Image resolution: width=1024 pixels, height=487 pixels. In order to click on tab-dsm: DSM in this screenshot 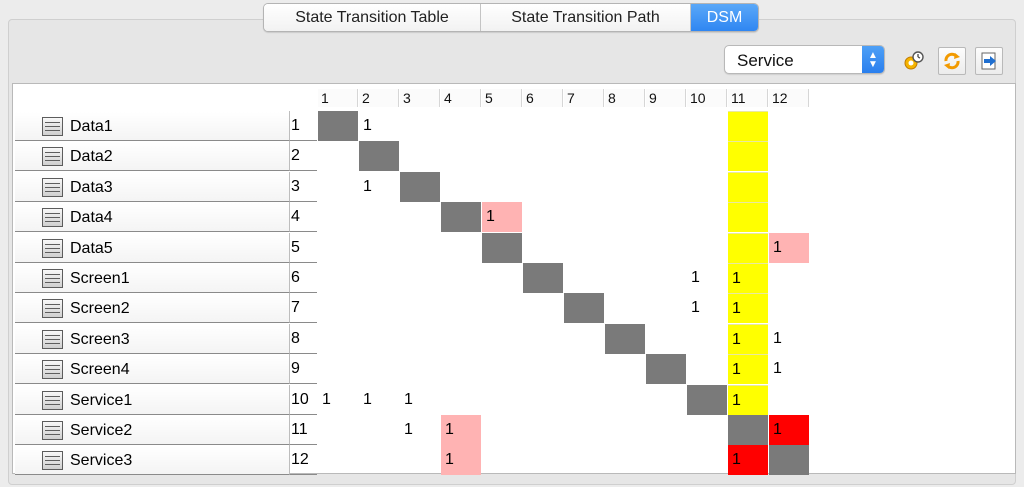, I will do `click(724, 17)`.